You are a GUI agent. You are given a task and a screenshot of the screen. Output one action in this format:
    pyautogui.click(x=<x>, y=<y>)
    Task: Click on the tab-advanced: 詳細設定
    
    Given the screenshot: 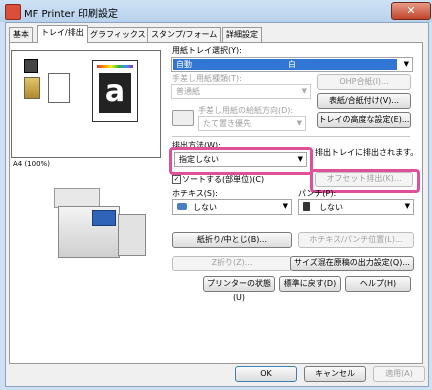 What is the action you would take?
    pyautogui.click(x=242, y=34)
    